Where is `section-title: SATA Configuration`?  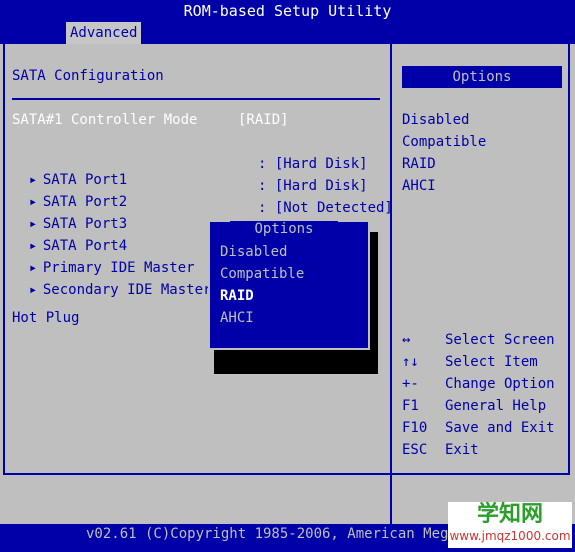
section-title: SATA Configuration is located at coordinates (88, 76).